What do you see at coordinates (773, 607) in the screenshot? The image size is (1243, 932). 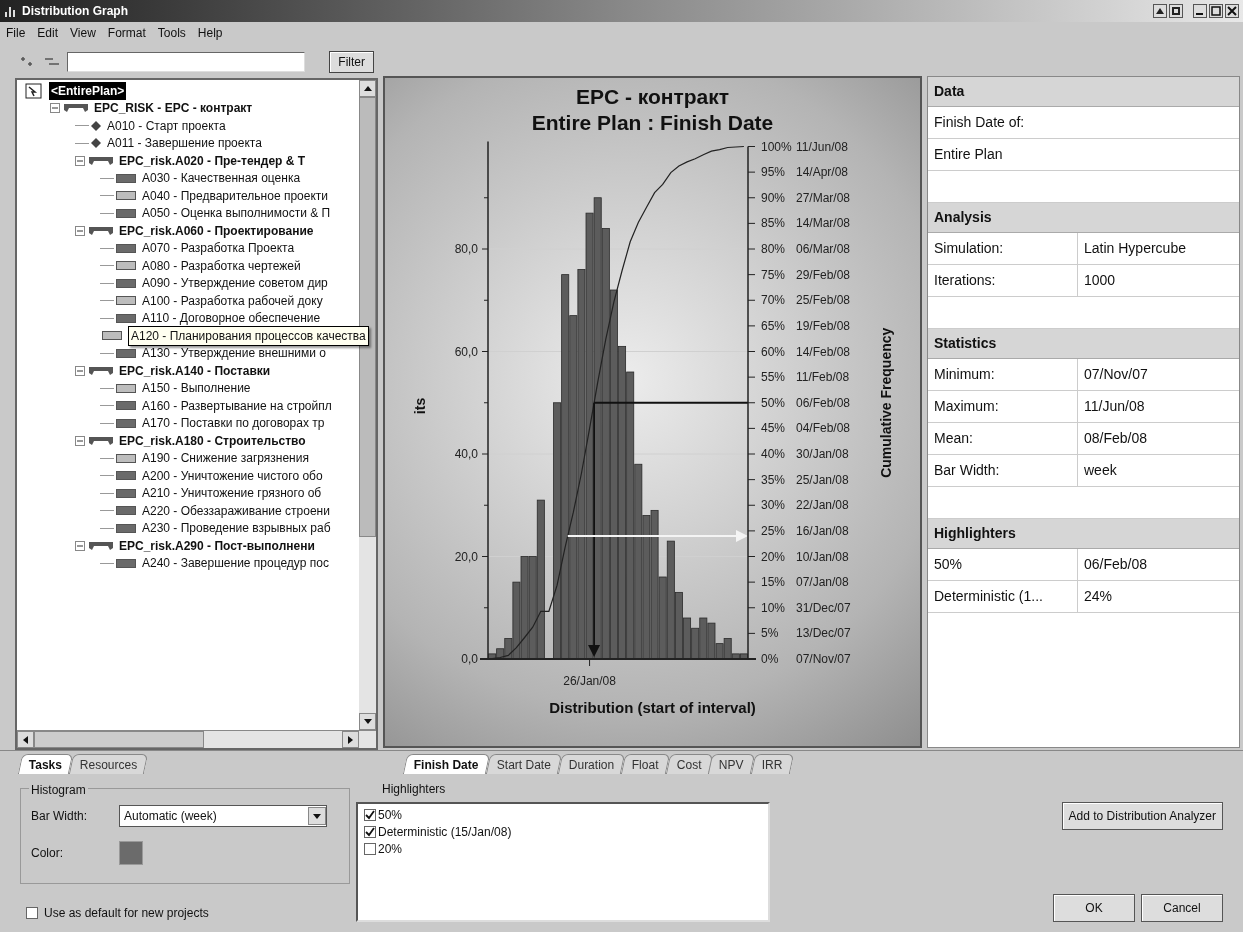 I see `percent-label: 10%` at bounding box center [773, 607].